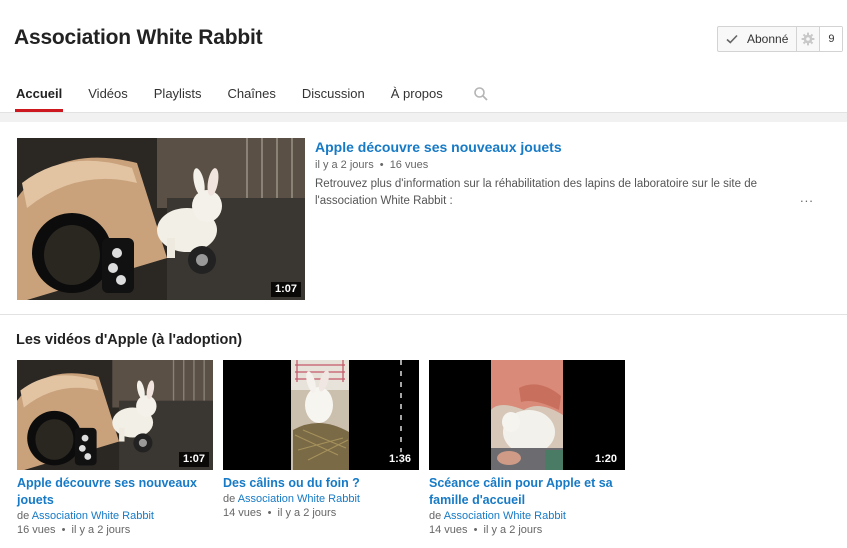 The height and width of the screenshot is (548, 847). I want to click on search-icon, so click(480, 94).